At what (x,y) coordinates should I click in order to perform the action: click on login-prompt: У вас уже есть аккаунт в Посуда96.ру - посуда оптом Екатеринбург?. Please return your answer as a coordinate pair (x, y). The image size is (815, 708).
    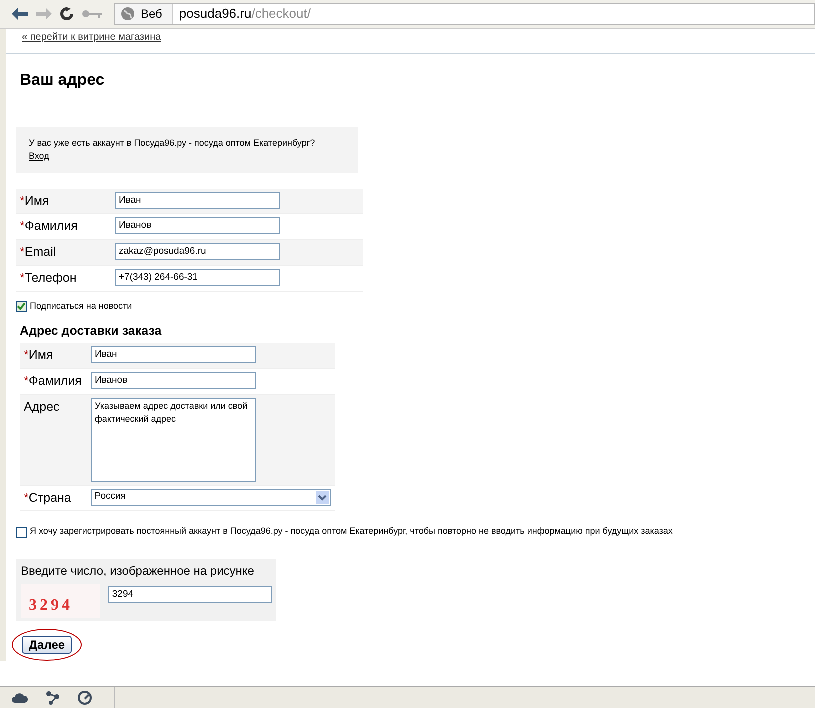
    Looking at the image, I should click on (172, 143).